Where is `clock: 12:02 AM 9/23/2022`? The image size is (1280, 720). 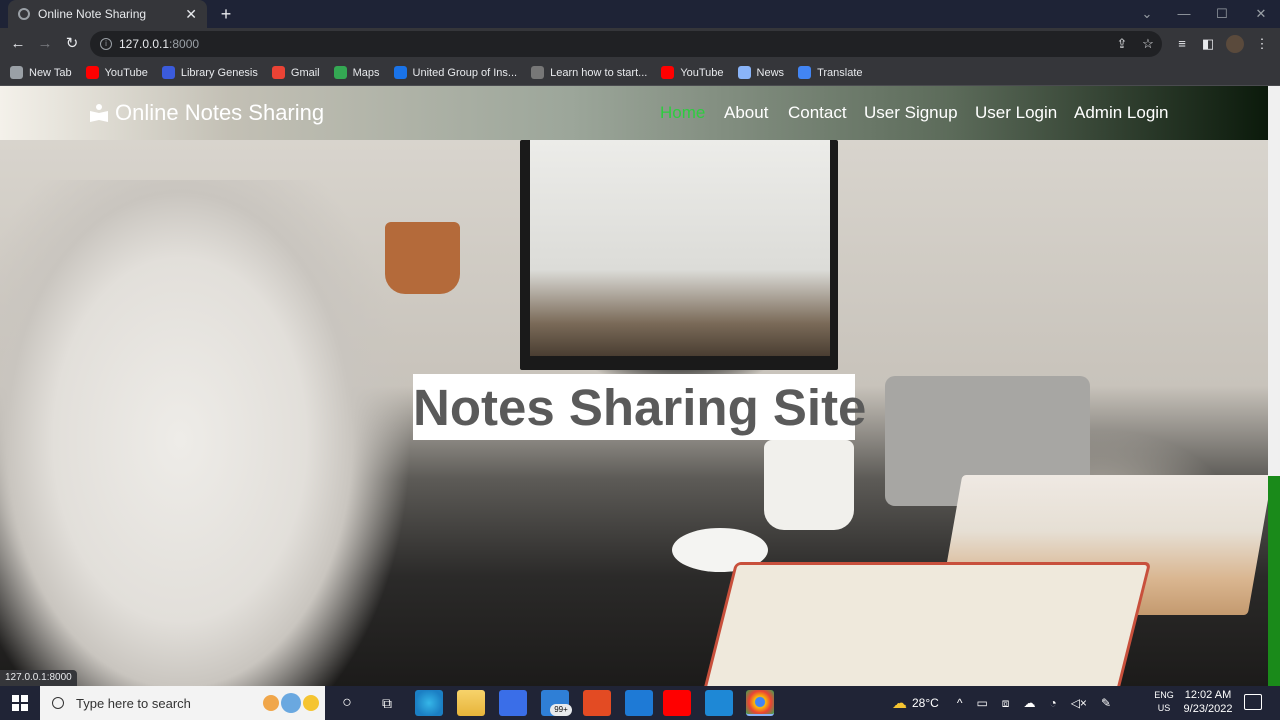 clock: 12:02 AM 9/23/2022 is located at coordinates (1208, 702).